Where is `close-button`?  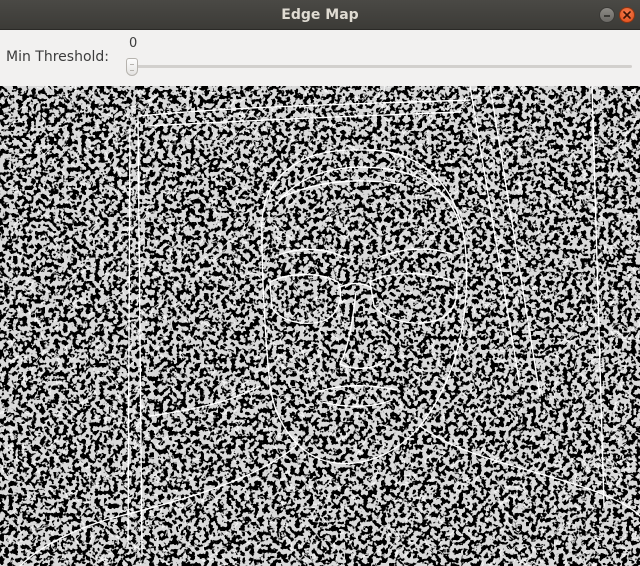
close-button is located at coordinates (627, 15).